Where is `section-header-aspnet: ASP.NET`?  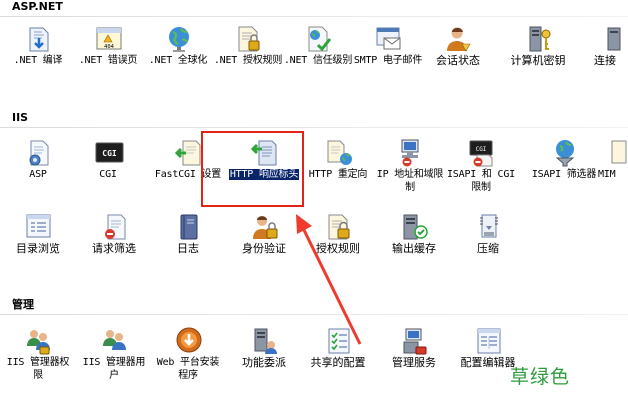
section-header-aspnet: ASP.NET is located at coordinates (314, 8).